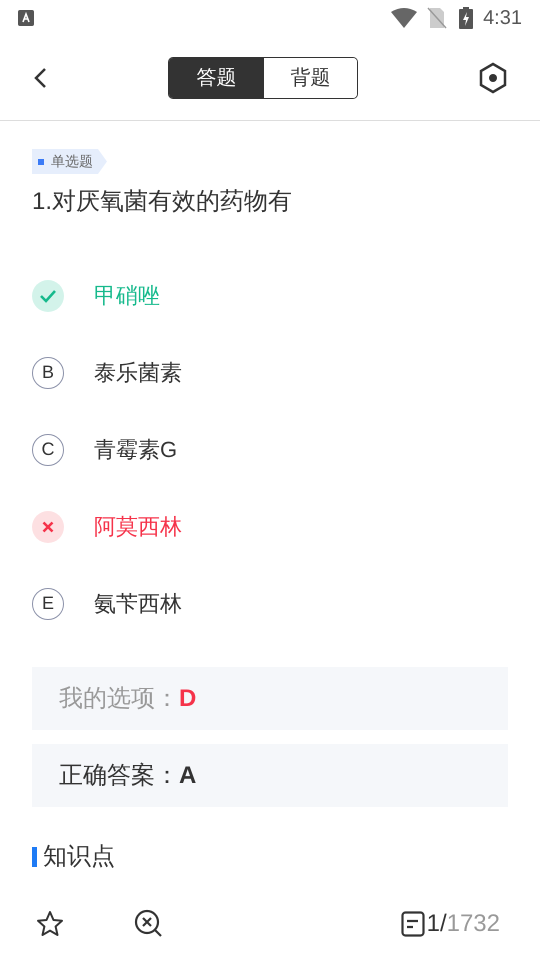 This screenshot has height=960, width=540. I want to click on option-item: E 氨苄西林, so click(107, 603).